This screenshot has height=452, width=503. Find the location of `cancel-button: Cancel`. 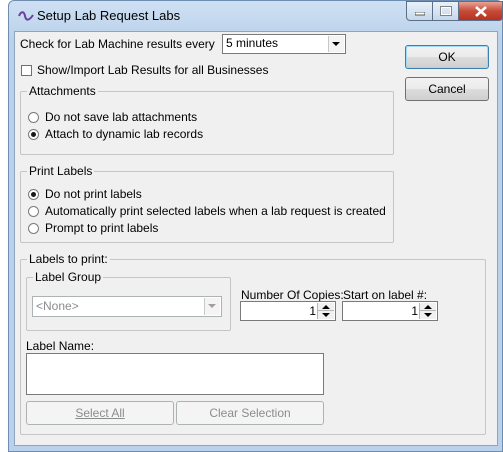

cancel-button: Cancel is located at coordinates (447, 89).